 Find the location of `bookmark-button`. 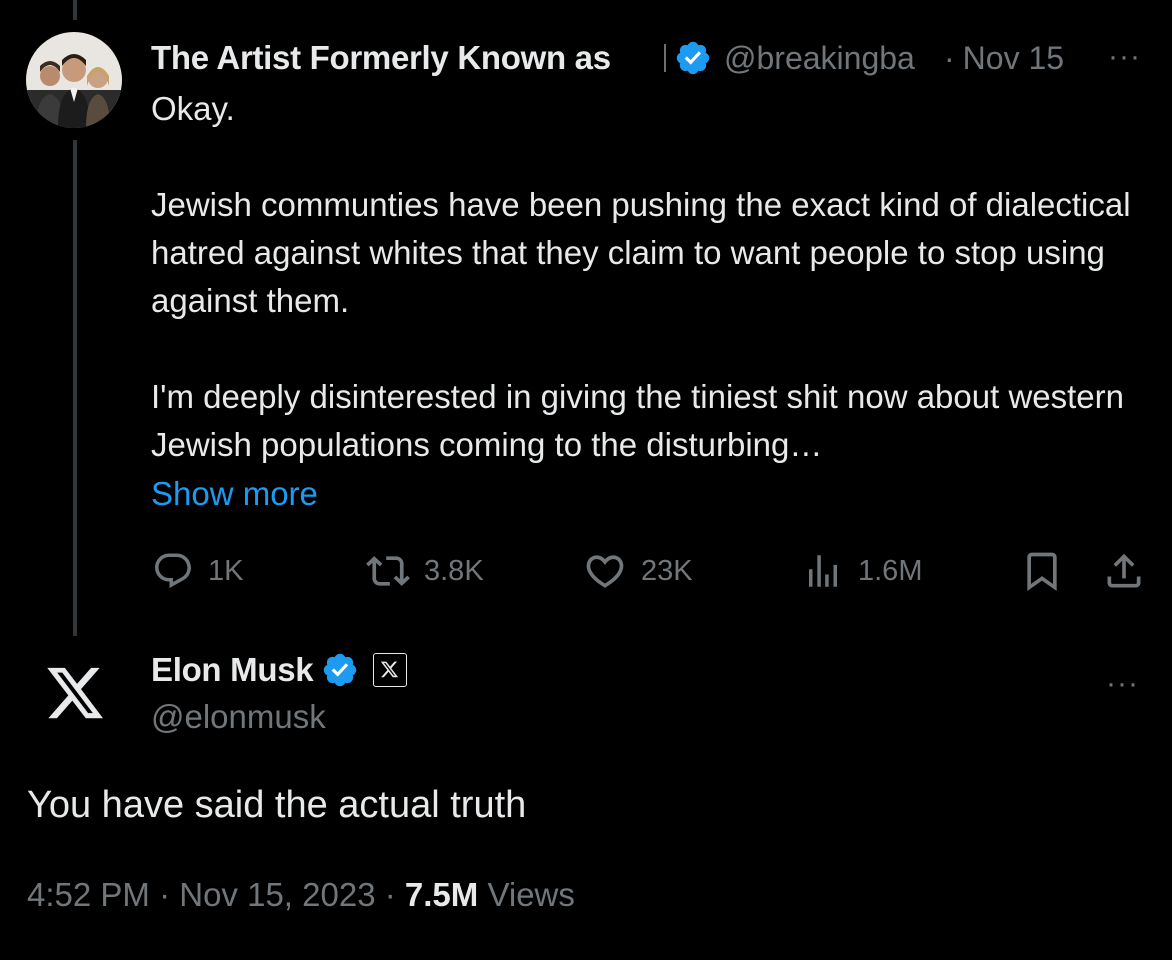

bookmark-button is located at coordinates (1042, 571).